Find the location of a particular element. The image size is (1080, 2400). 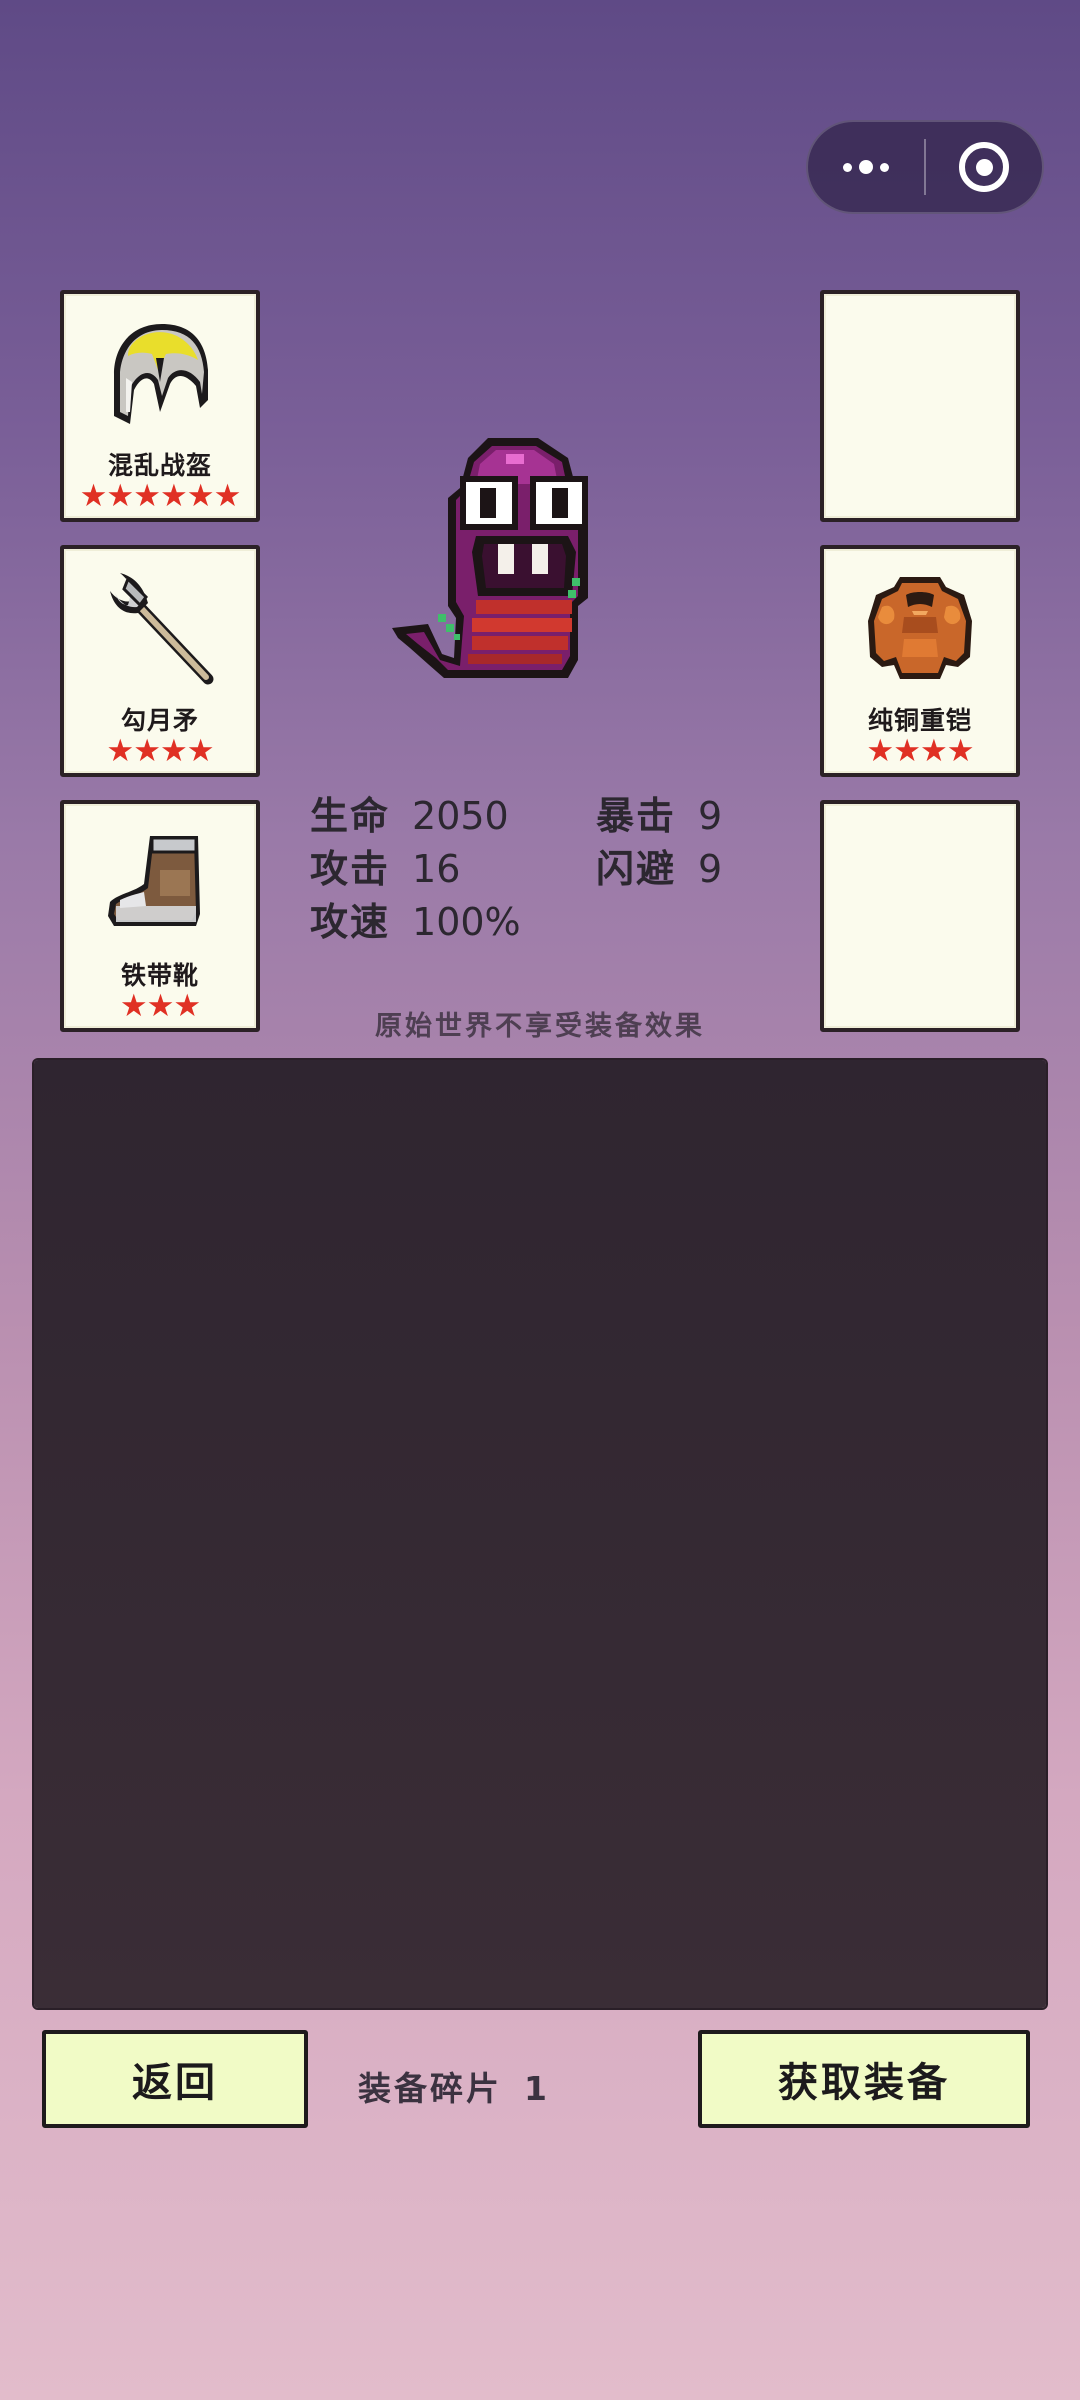

equipment-notice: 原始世界不享受装备效果 is located at coordinates (540, 1026).